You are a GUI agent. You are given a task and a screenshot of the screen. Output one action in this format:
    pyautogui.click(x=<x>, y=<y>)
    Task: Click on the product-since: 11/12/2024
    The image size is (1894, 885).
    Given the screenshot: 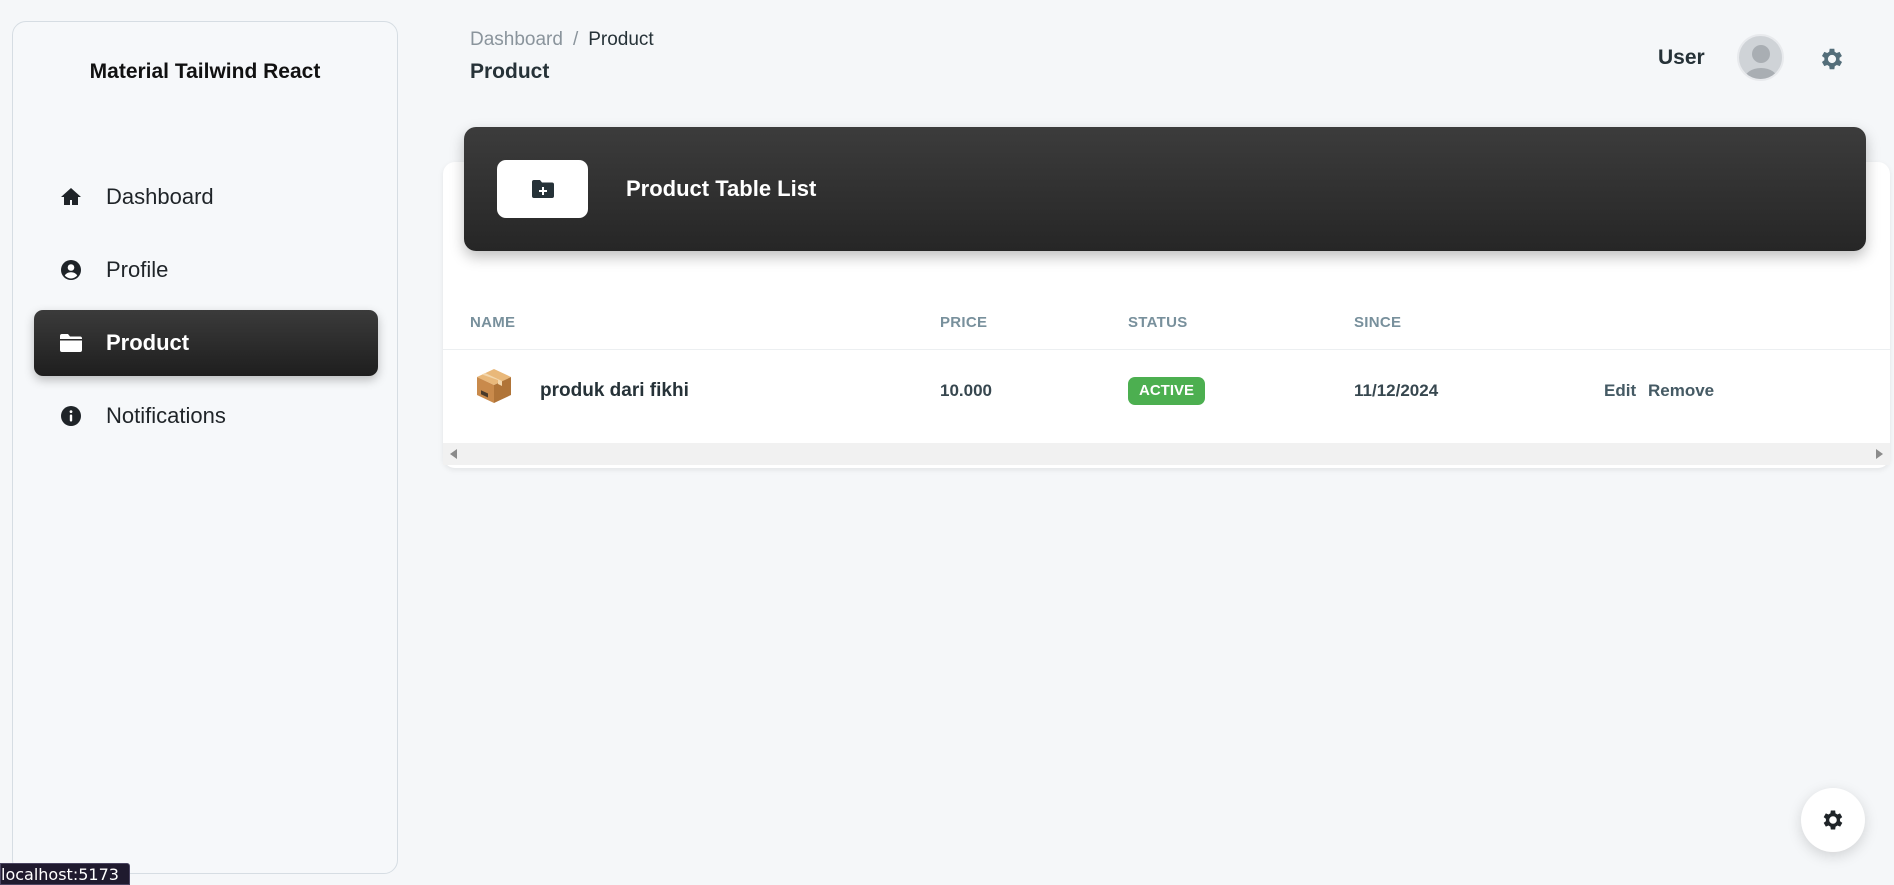 What is the action you would take?
    pyautogui.click(x=1396, y=390)
    